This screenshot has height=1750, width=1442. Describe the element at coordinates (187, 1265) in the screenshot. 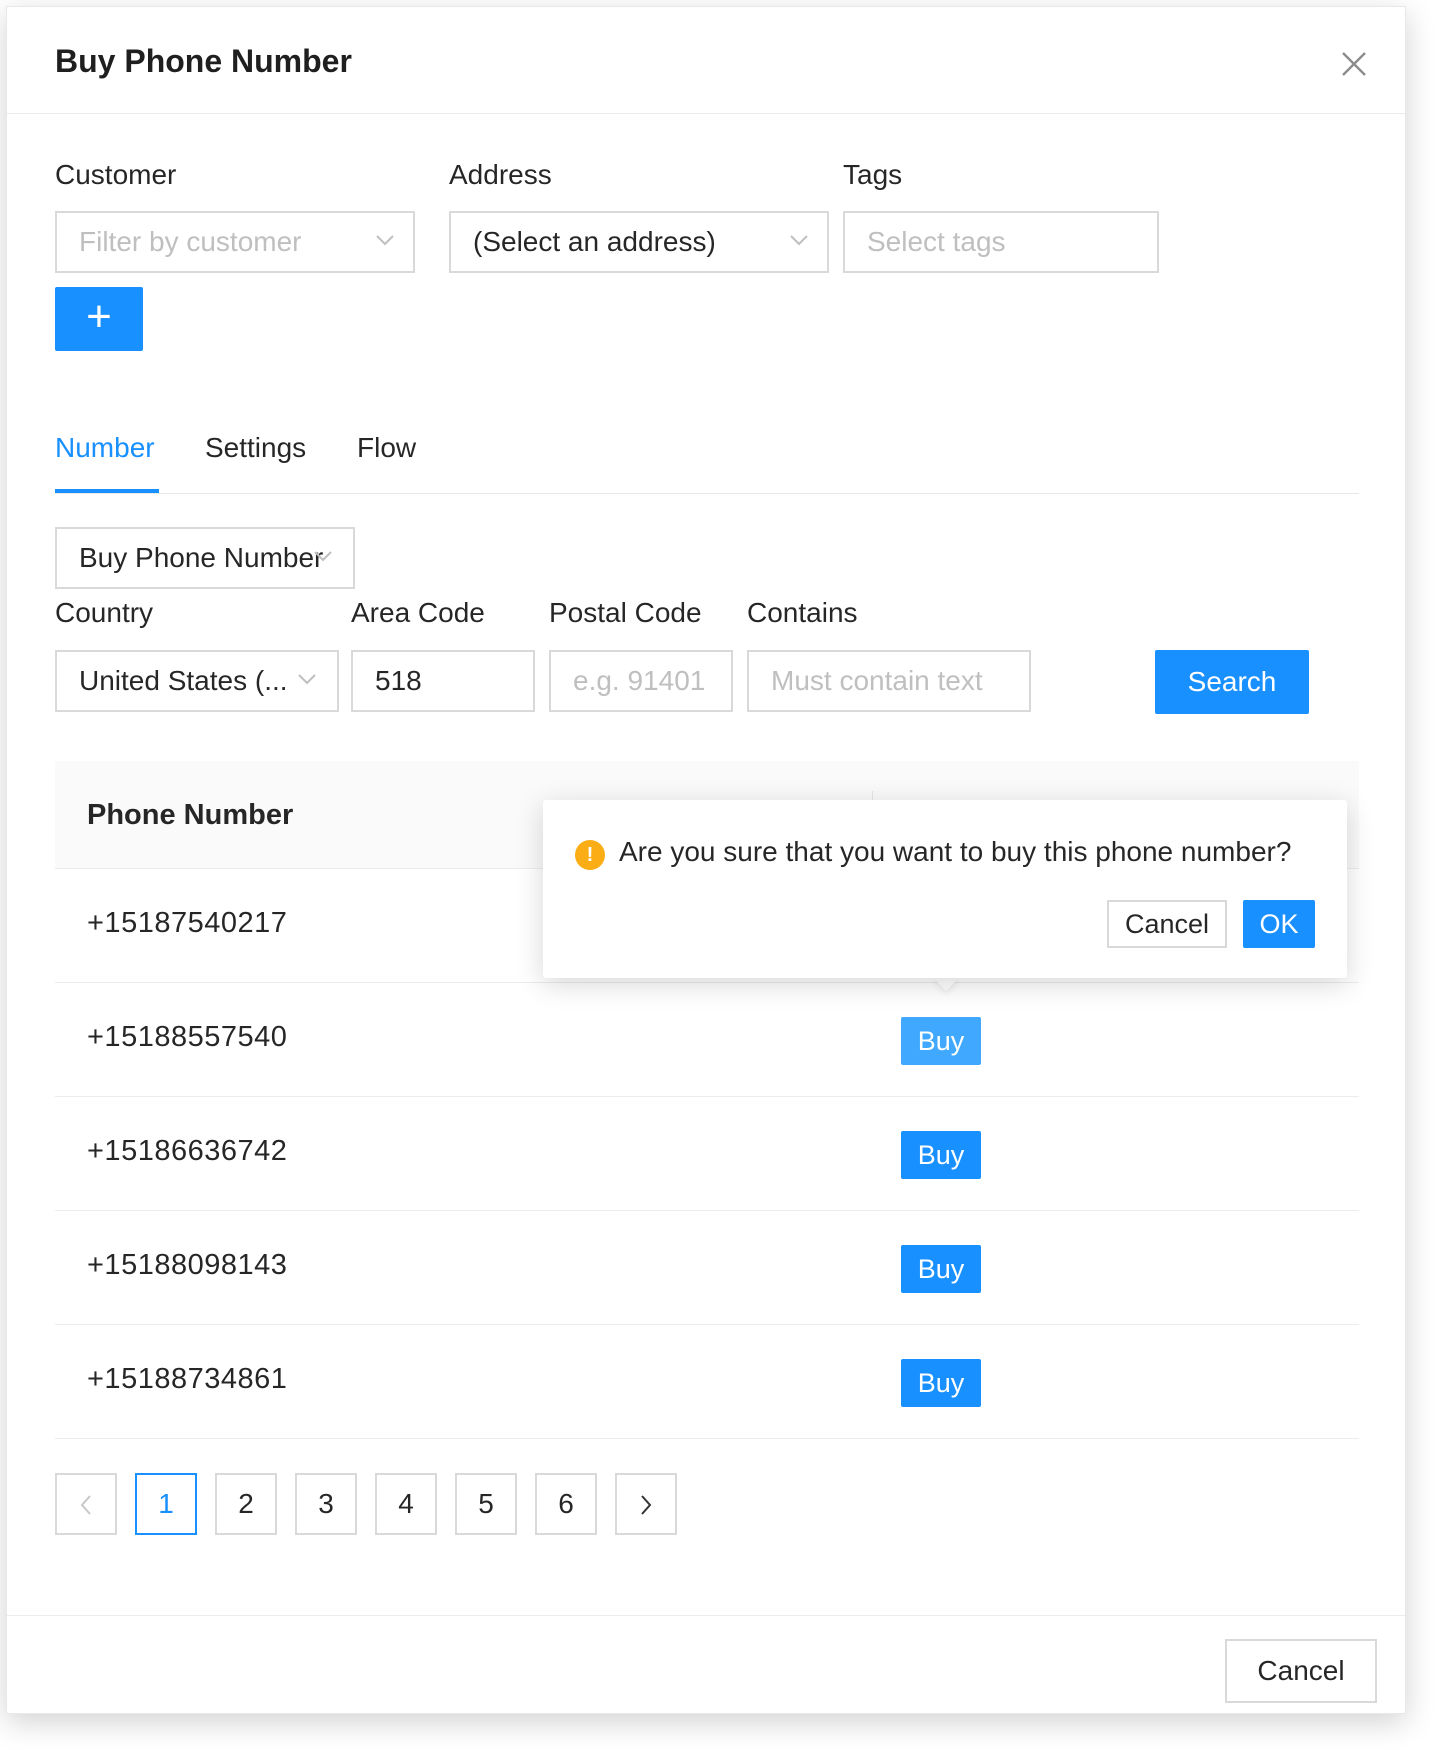

I see `phone-number-cell: +15188098143` at that location.